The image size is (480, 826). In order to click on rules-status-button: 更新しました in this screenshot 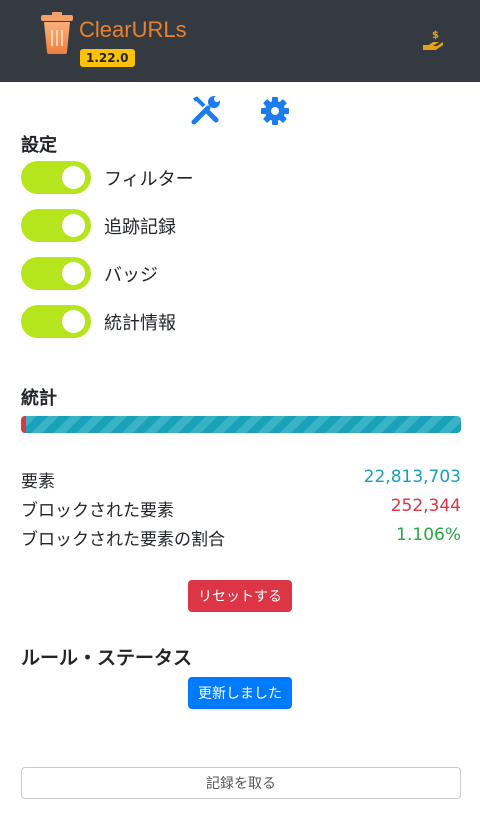, I will do `click(240, 693)`.